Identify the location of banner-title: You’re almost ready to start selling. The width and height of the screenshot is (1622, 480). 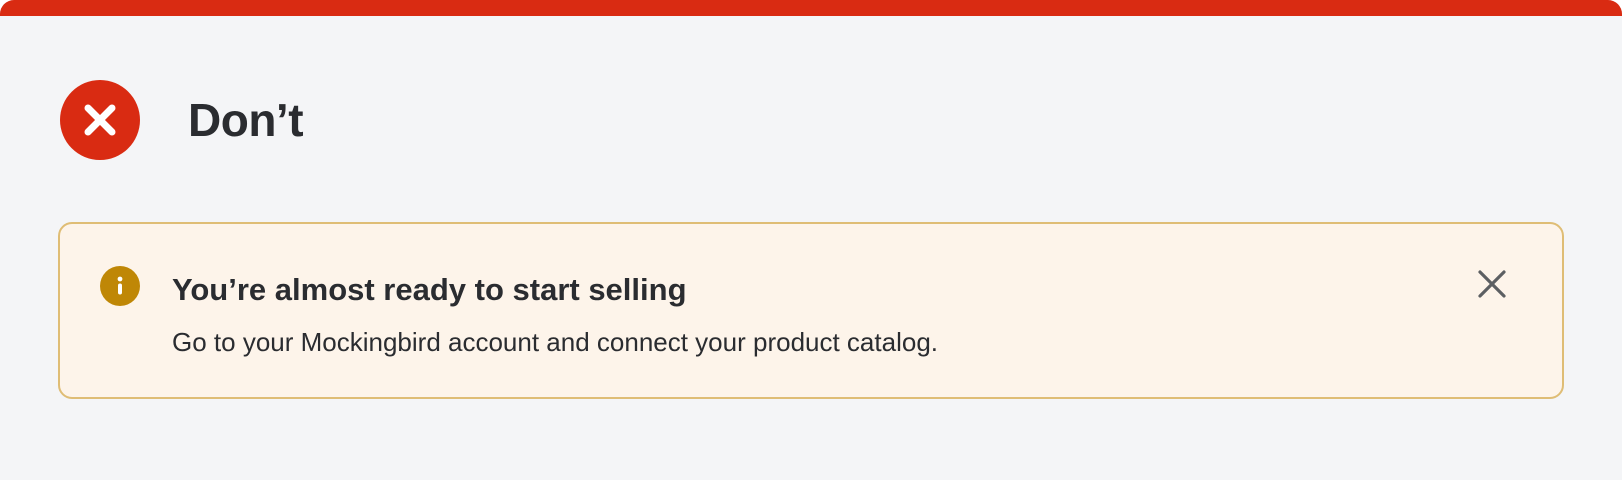
(429, 289).